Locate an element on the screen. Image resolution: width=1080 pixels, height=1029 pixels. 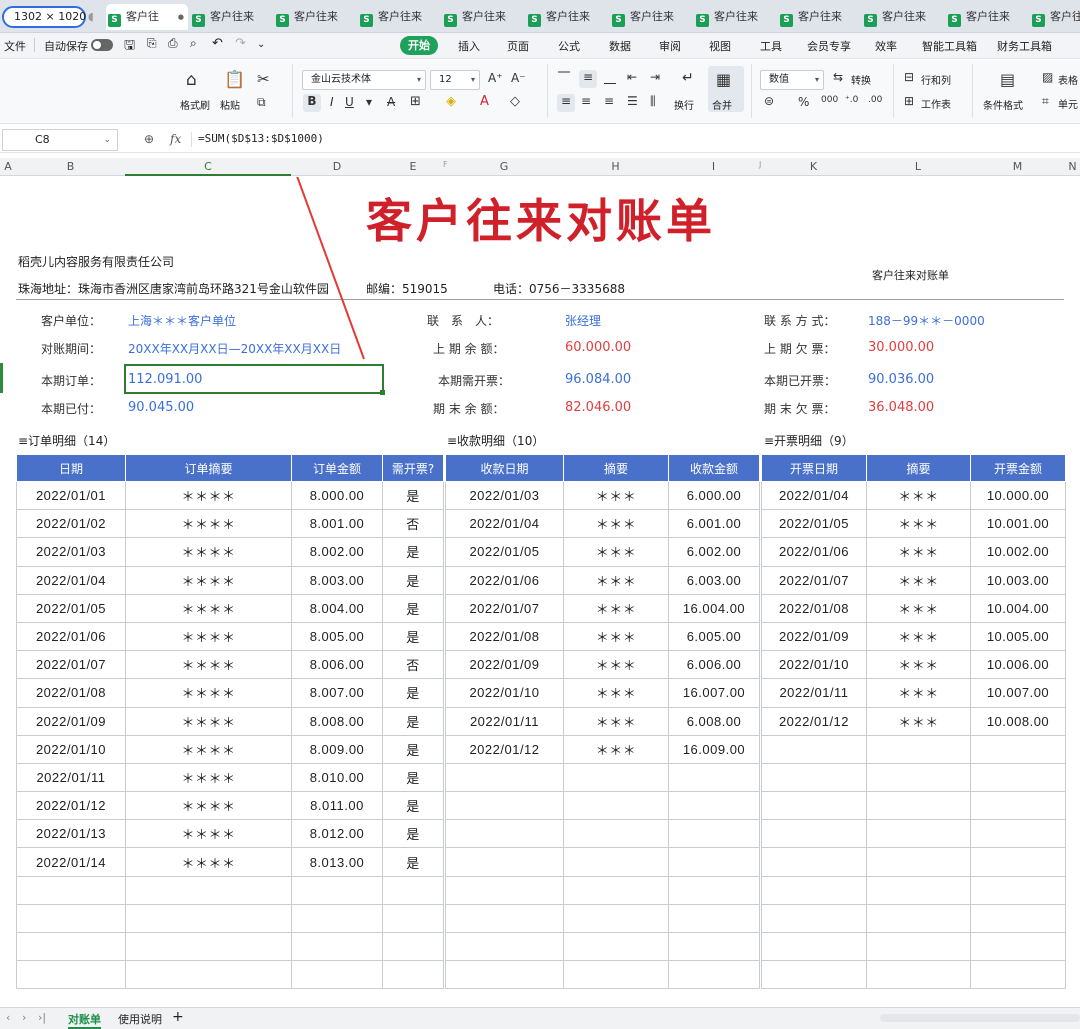
menu-tab: 视图 is located at coordinates (720, 46).